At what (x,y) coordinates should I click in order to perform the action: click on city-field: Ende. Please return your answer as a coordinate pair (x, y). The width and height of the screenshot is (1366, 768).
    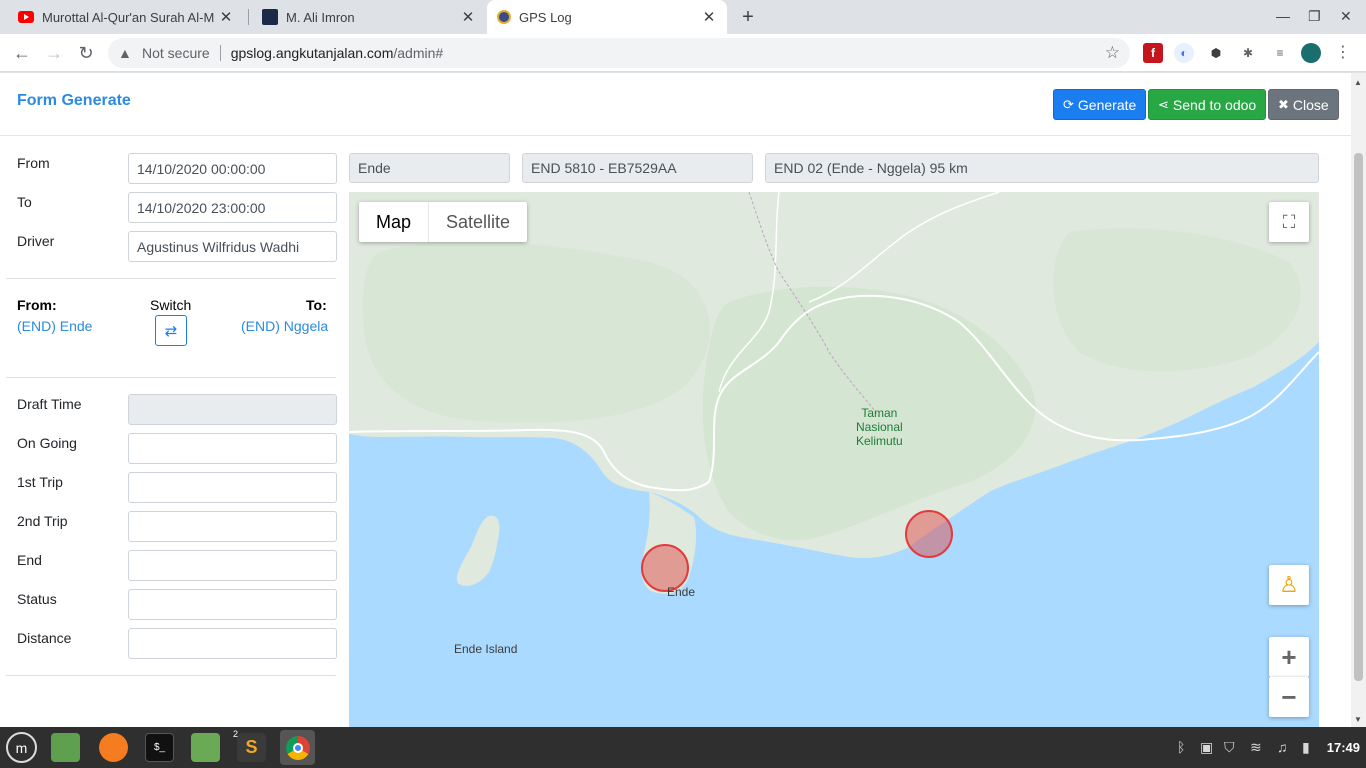
    Looking at the image, I should click on (429, 168).